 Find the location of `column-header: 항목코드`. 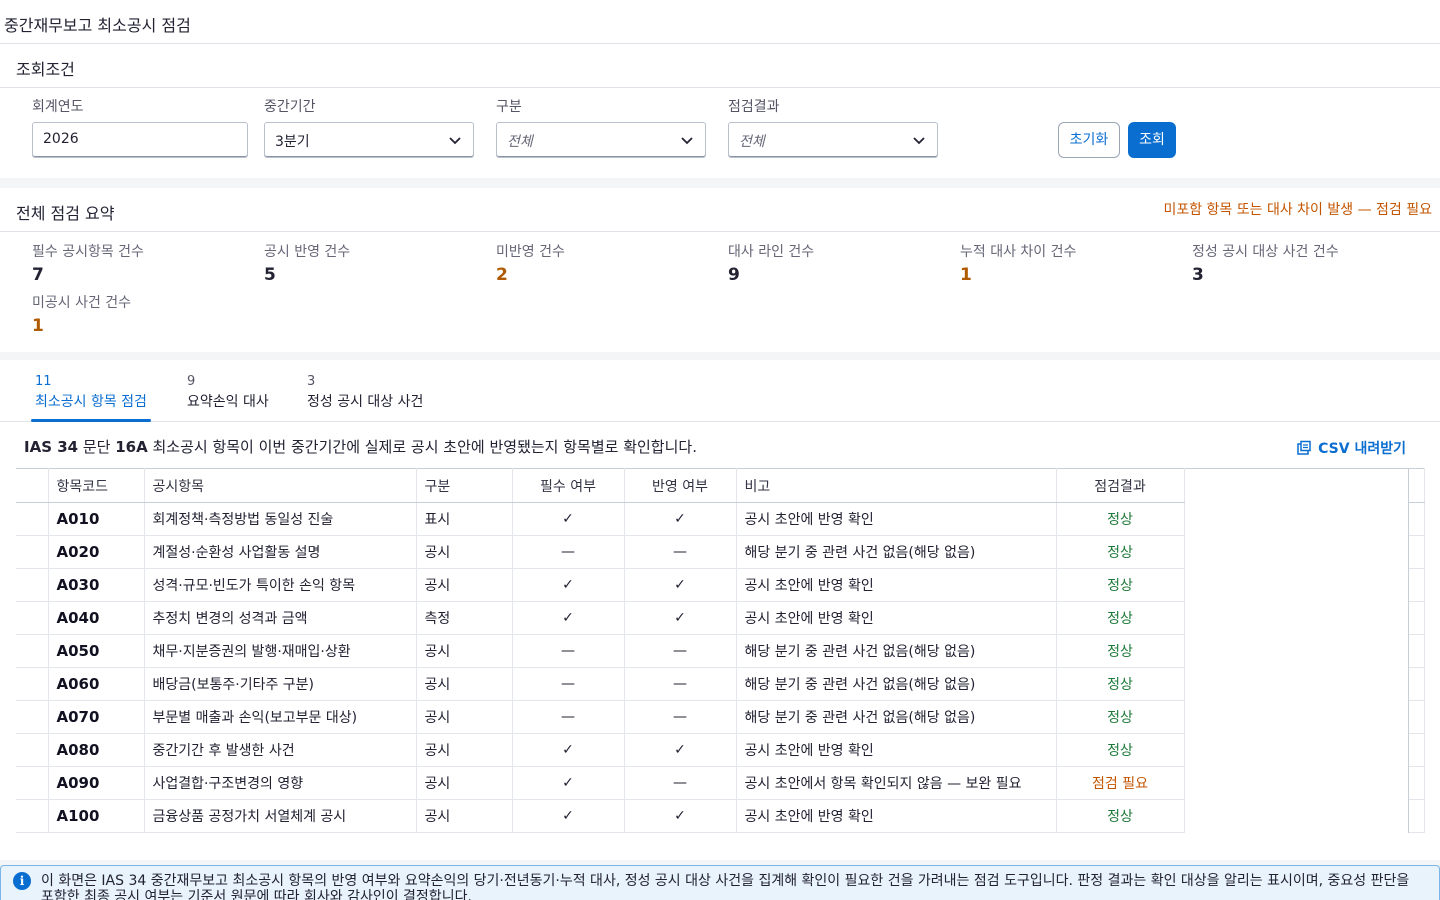

column-header: 항목코드 is located at coordinates (96, 485).